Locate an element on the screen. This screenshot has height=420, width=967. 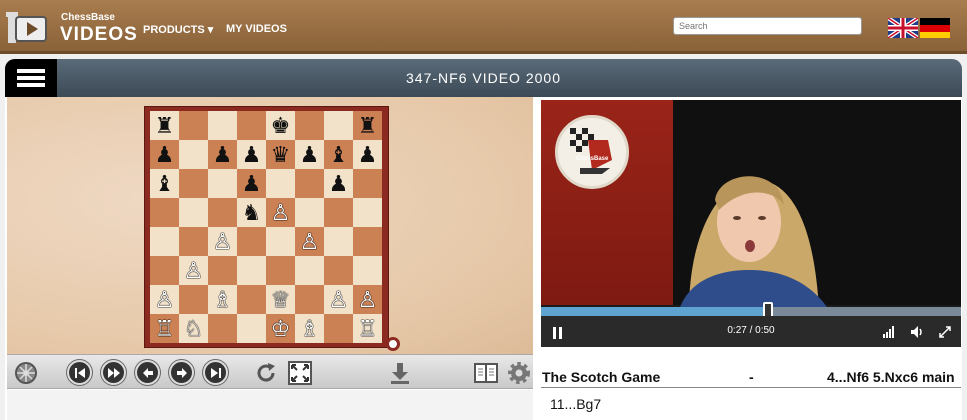
board-square: ♞ is located at coordinates (251, 212).